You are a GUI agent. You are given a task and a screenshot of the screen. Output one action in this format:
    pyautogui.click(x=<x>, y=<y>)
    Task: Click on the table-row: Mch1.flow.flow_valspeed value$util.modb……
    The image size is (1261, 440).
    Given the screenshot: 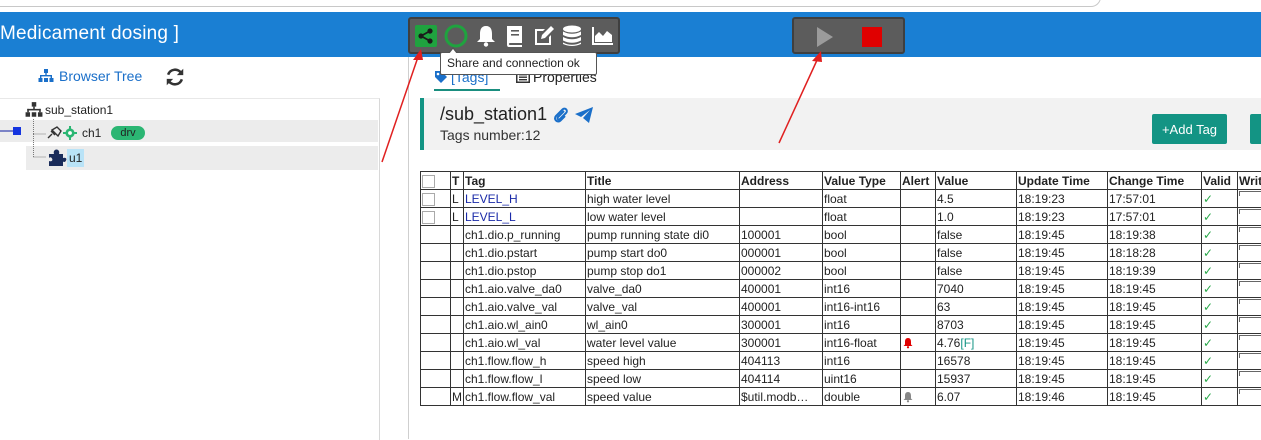 What is the action you would take?
    pyautogui.click(x=841, y=397)
    